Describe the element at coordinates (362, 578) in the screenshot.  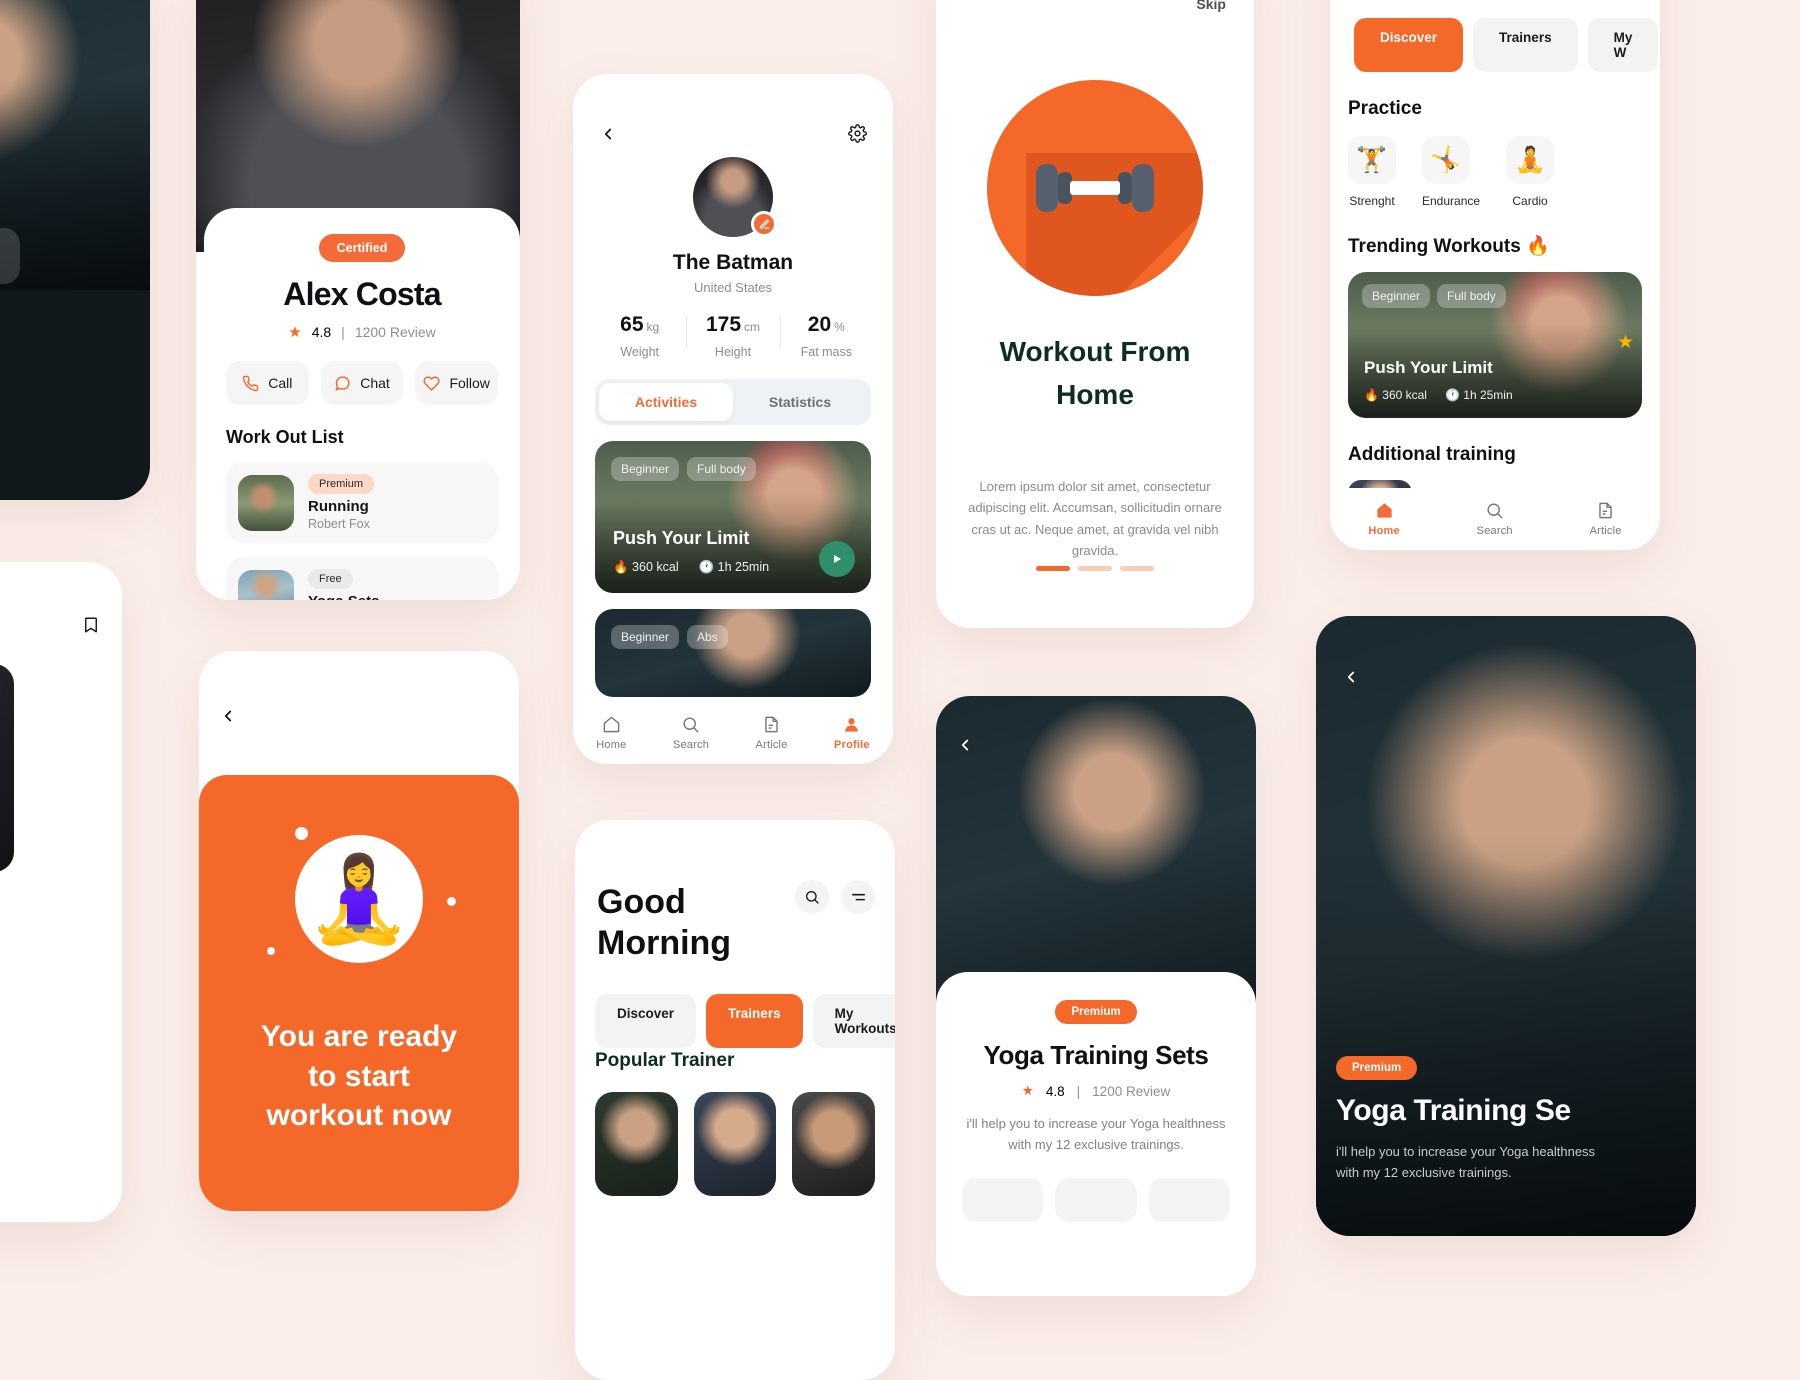
I see `workout-list-item: Free Yoga Sets Robert Fox` at that location.